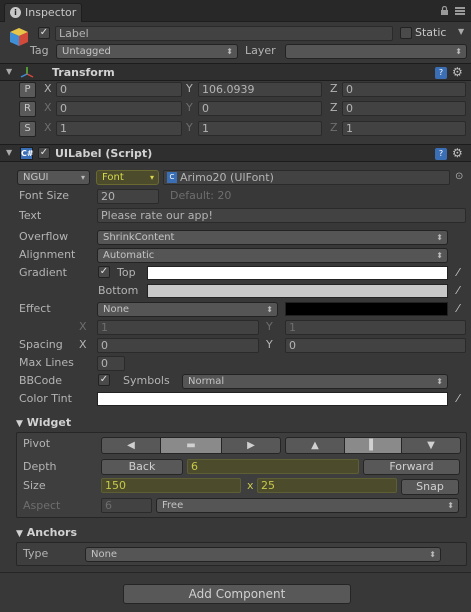  What do you see at coordinates (34, 485) in the screenshot?
I see `size-label: Size` at bounding box center [34, 485].